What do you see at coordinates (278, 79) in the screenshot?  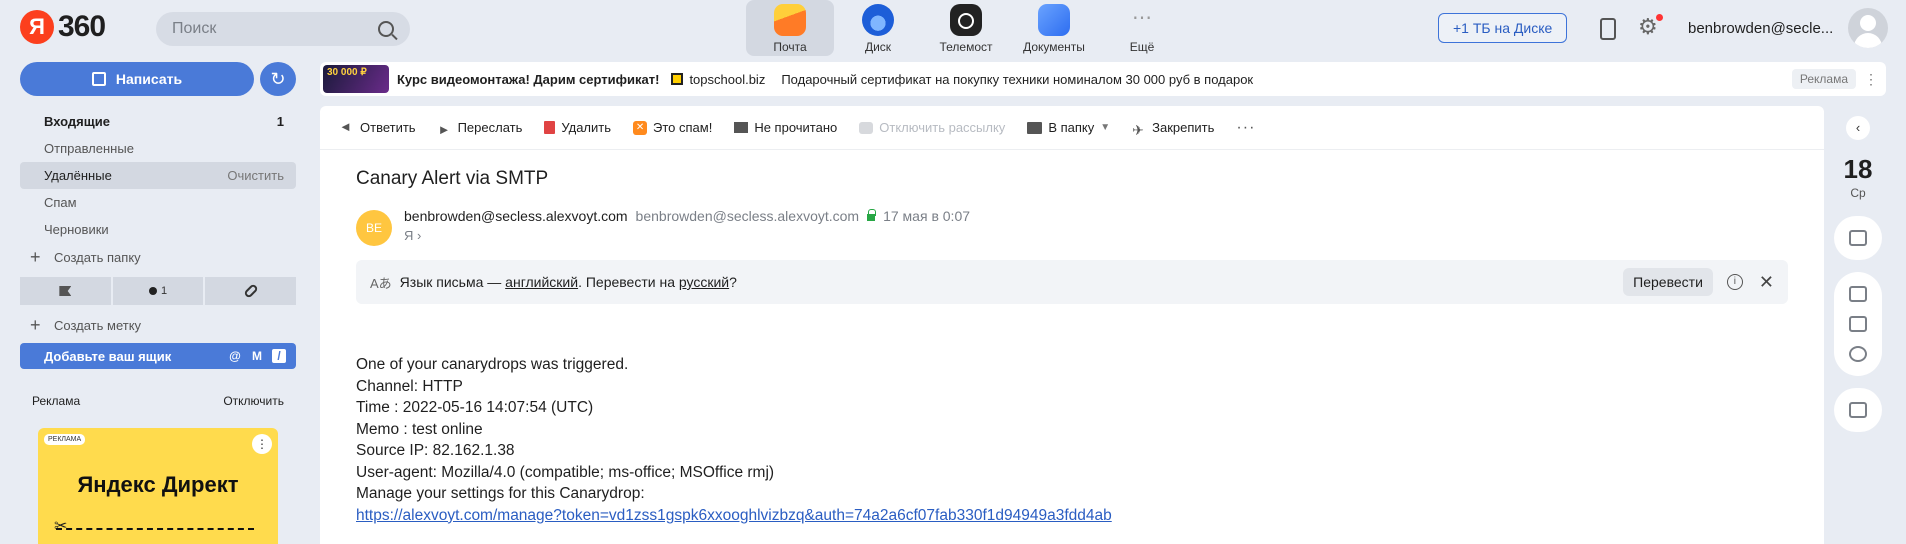 I see `refresh-button: ↻` at bounding box center [278, 79].